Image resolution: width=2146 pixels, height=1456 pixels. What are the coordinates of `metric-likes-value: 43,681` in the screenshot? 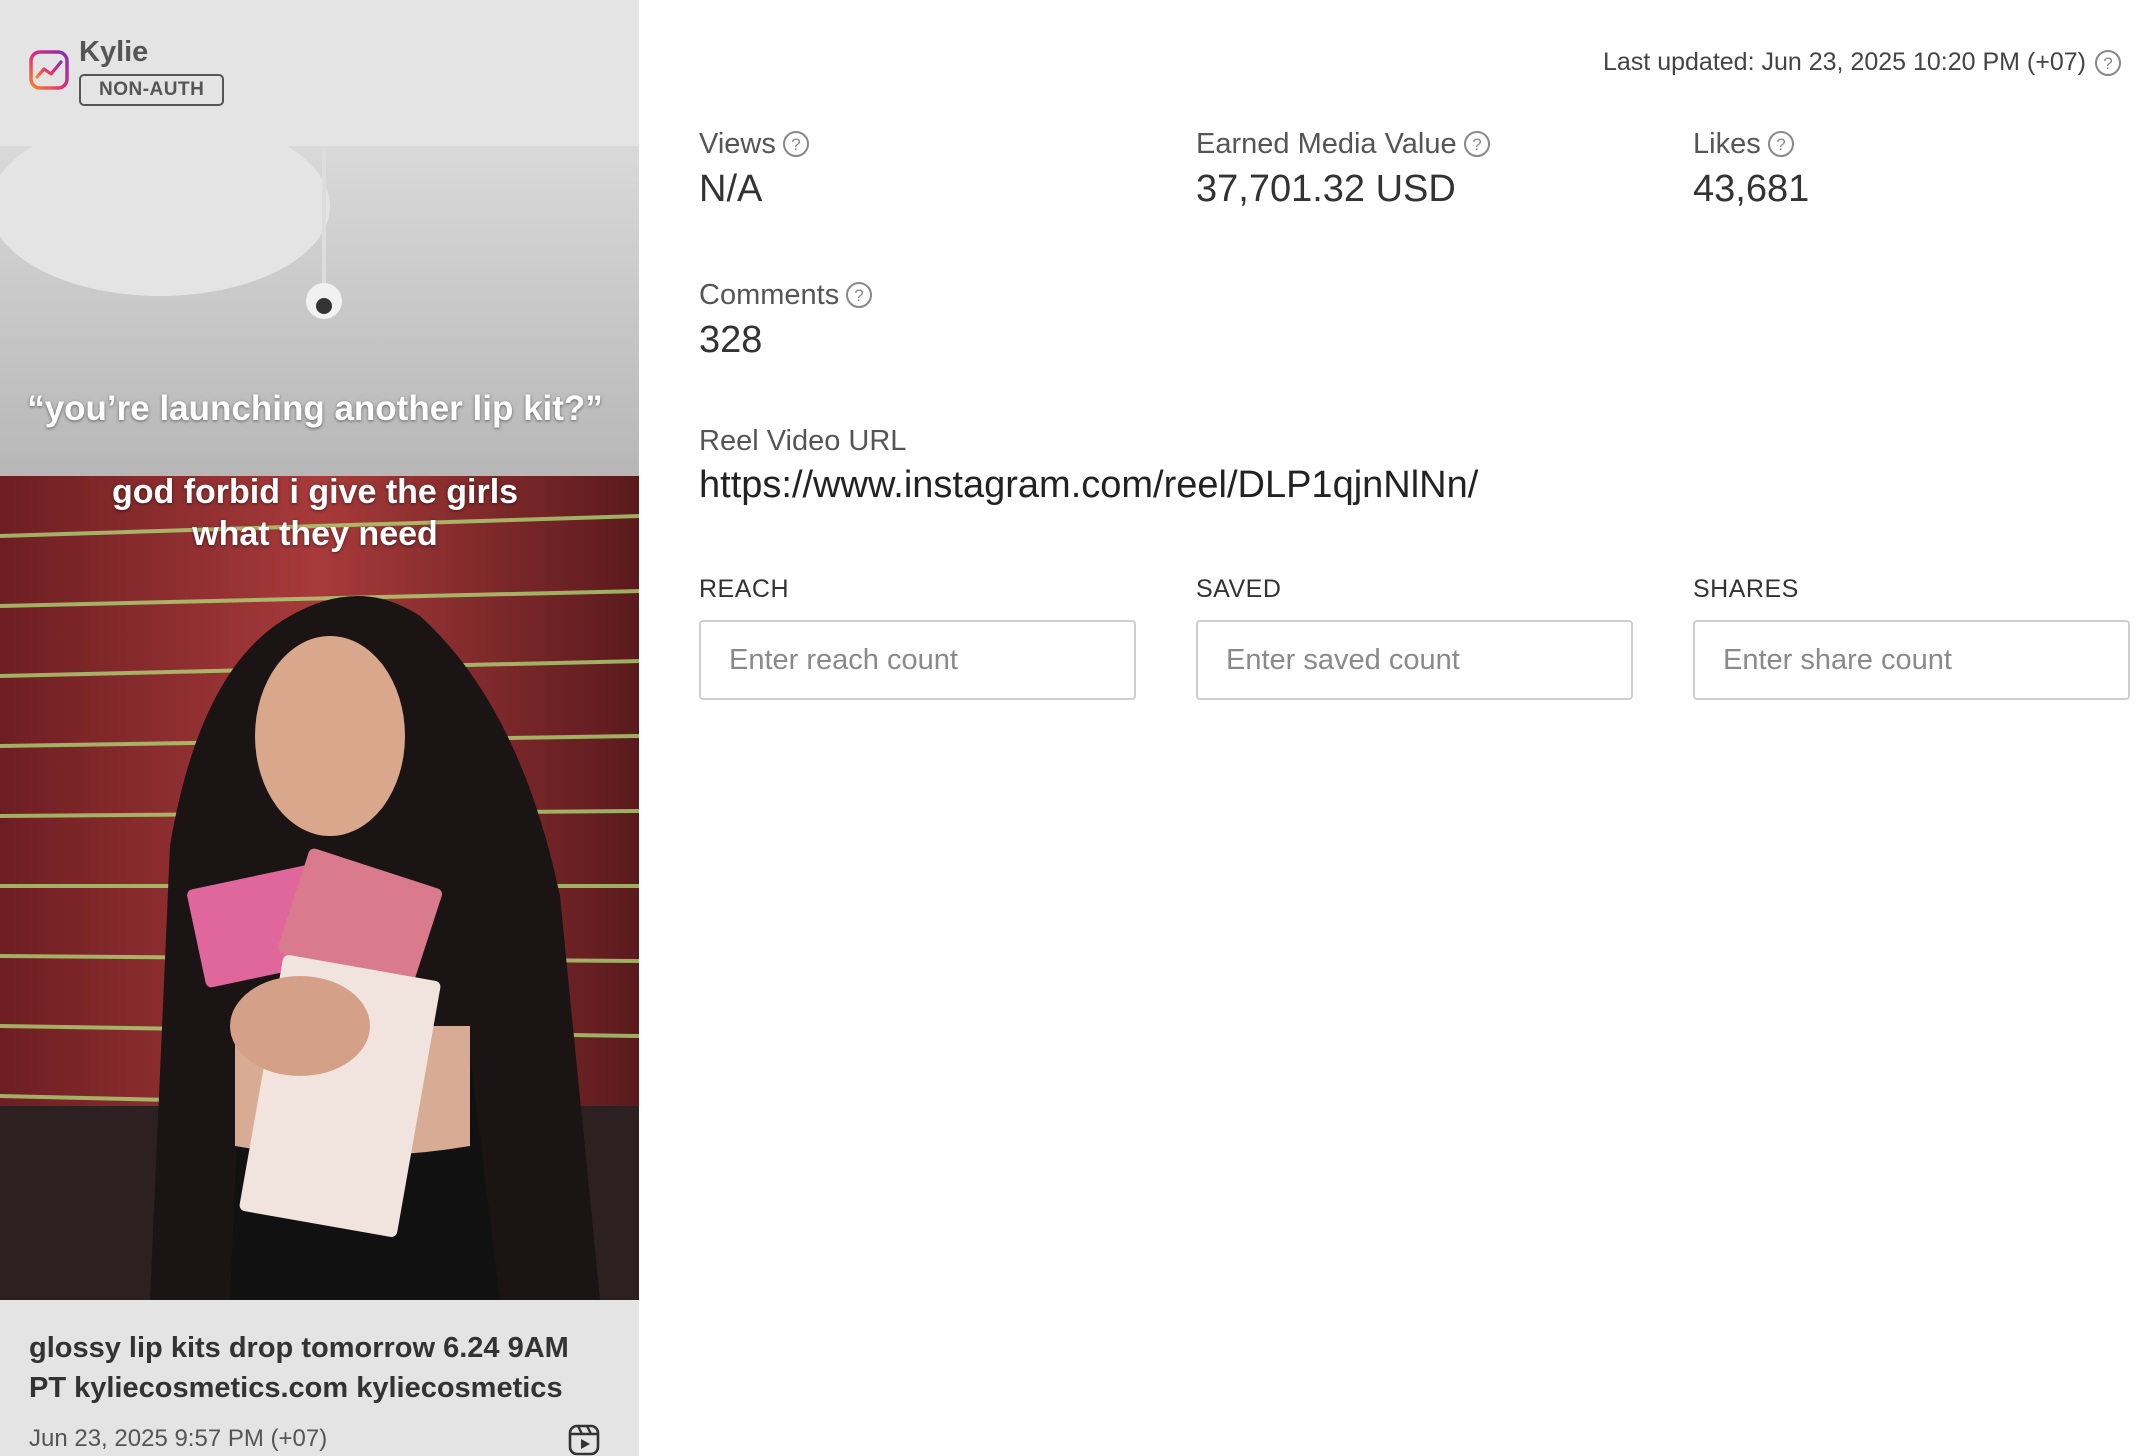 It's located at (1751, 189).